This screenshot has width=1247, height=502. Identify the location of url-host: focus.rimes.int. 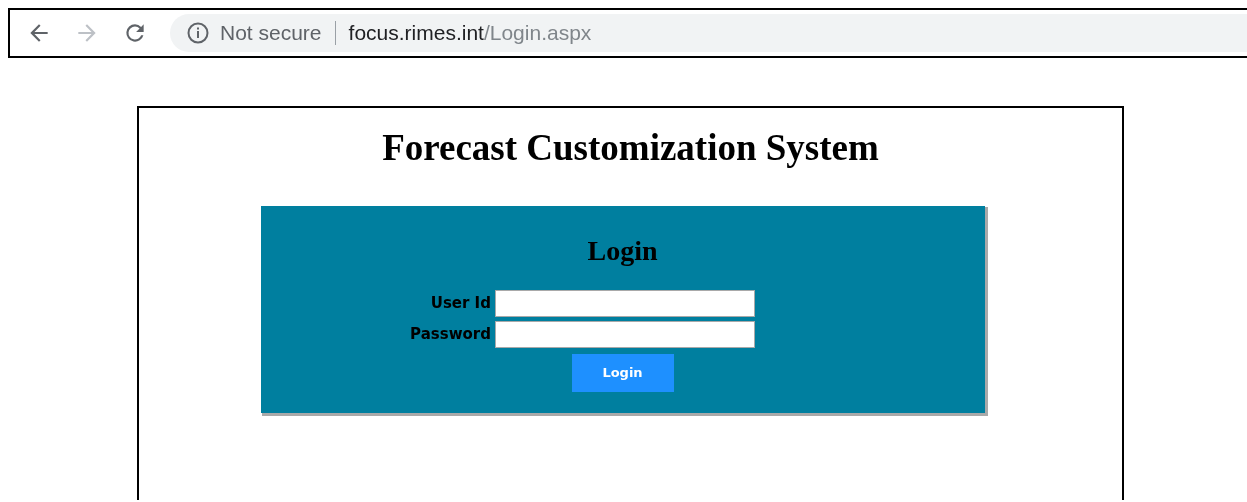
(416, 33).